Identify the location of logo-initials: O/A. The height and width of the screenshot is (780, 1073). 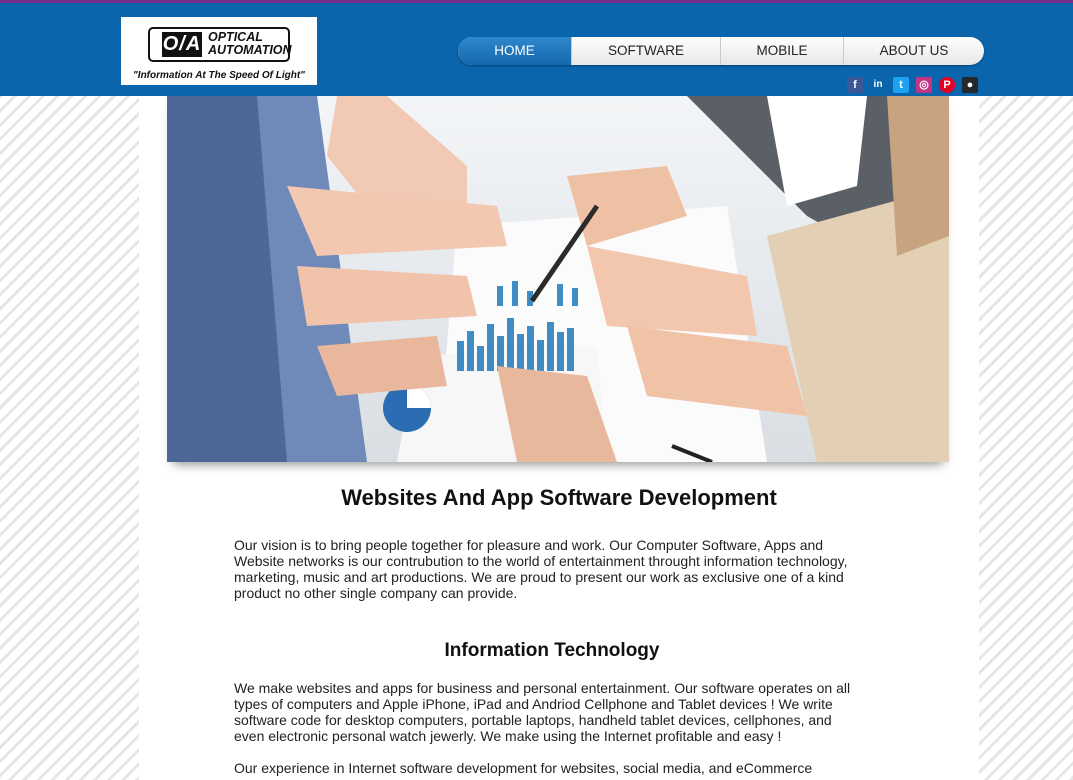
(182, 44).